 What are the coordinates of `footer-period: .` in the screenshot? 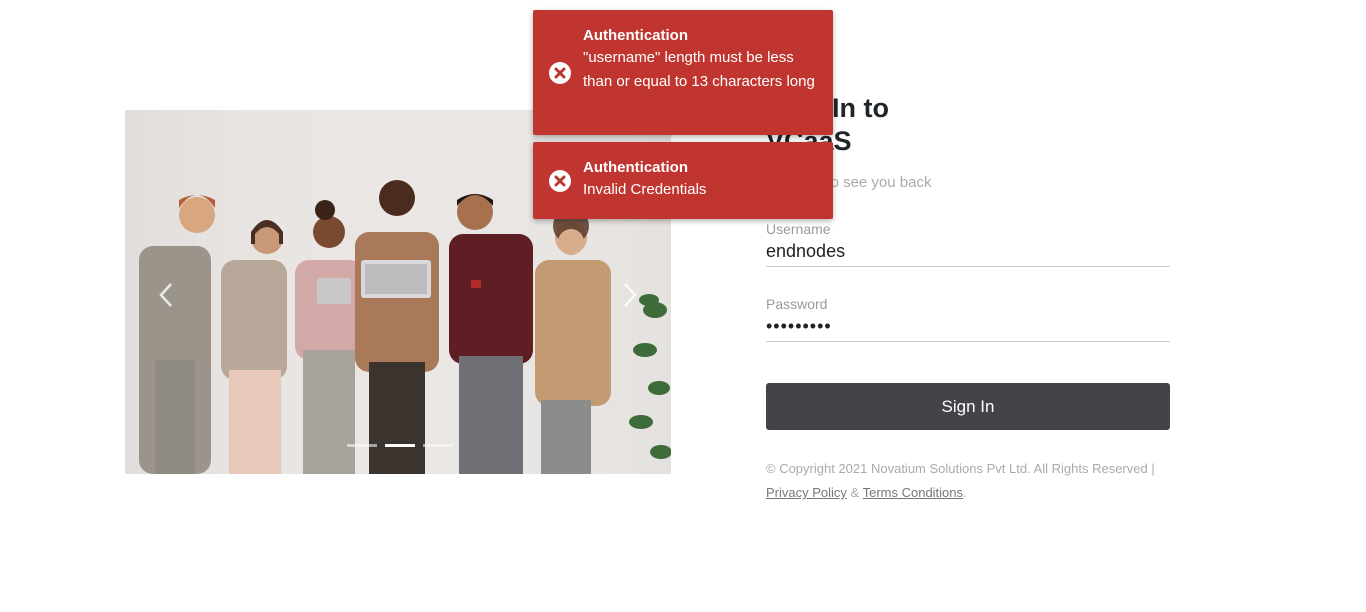 It's located at (965, 492).